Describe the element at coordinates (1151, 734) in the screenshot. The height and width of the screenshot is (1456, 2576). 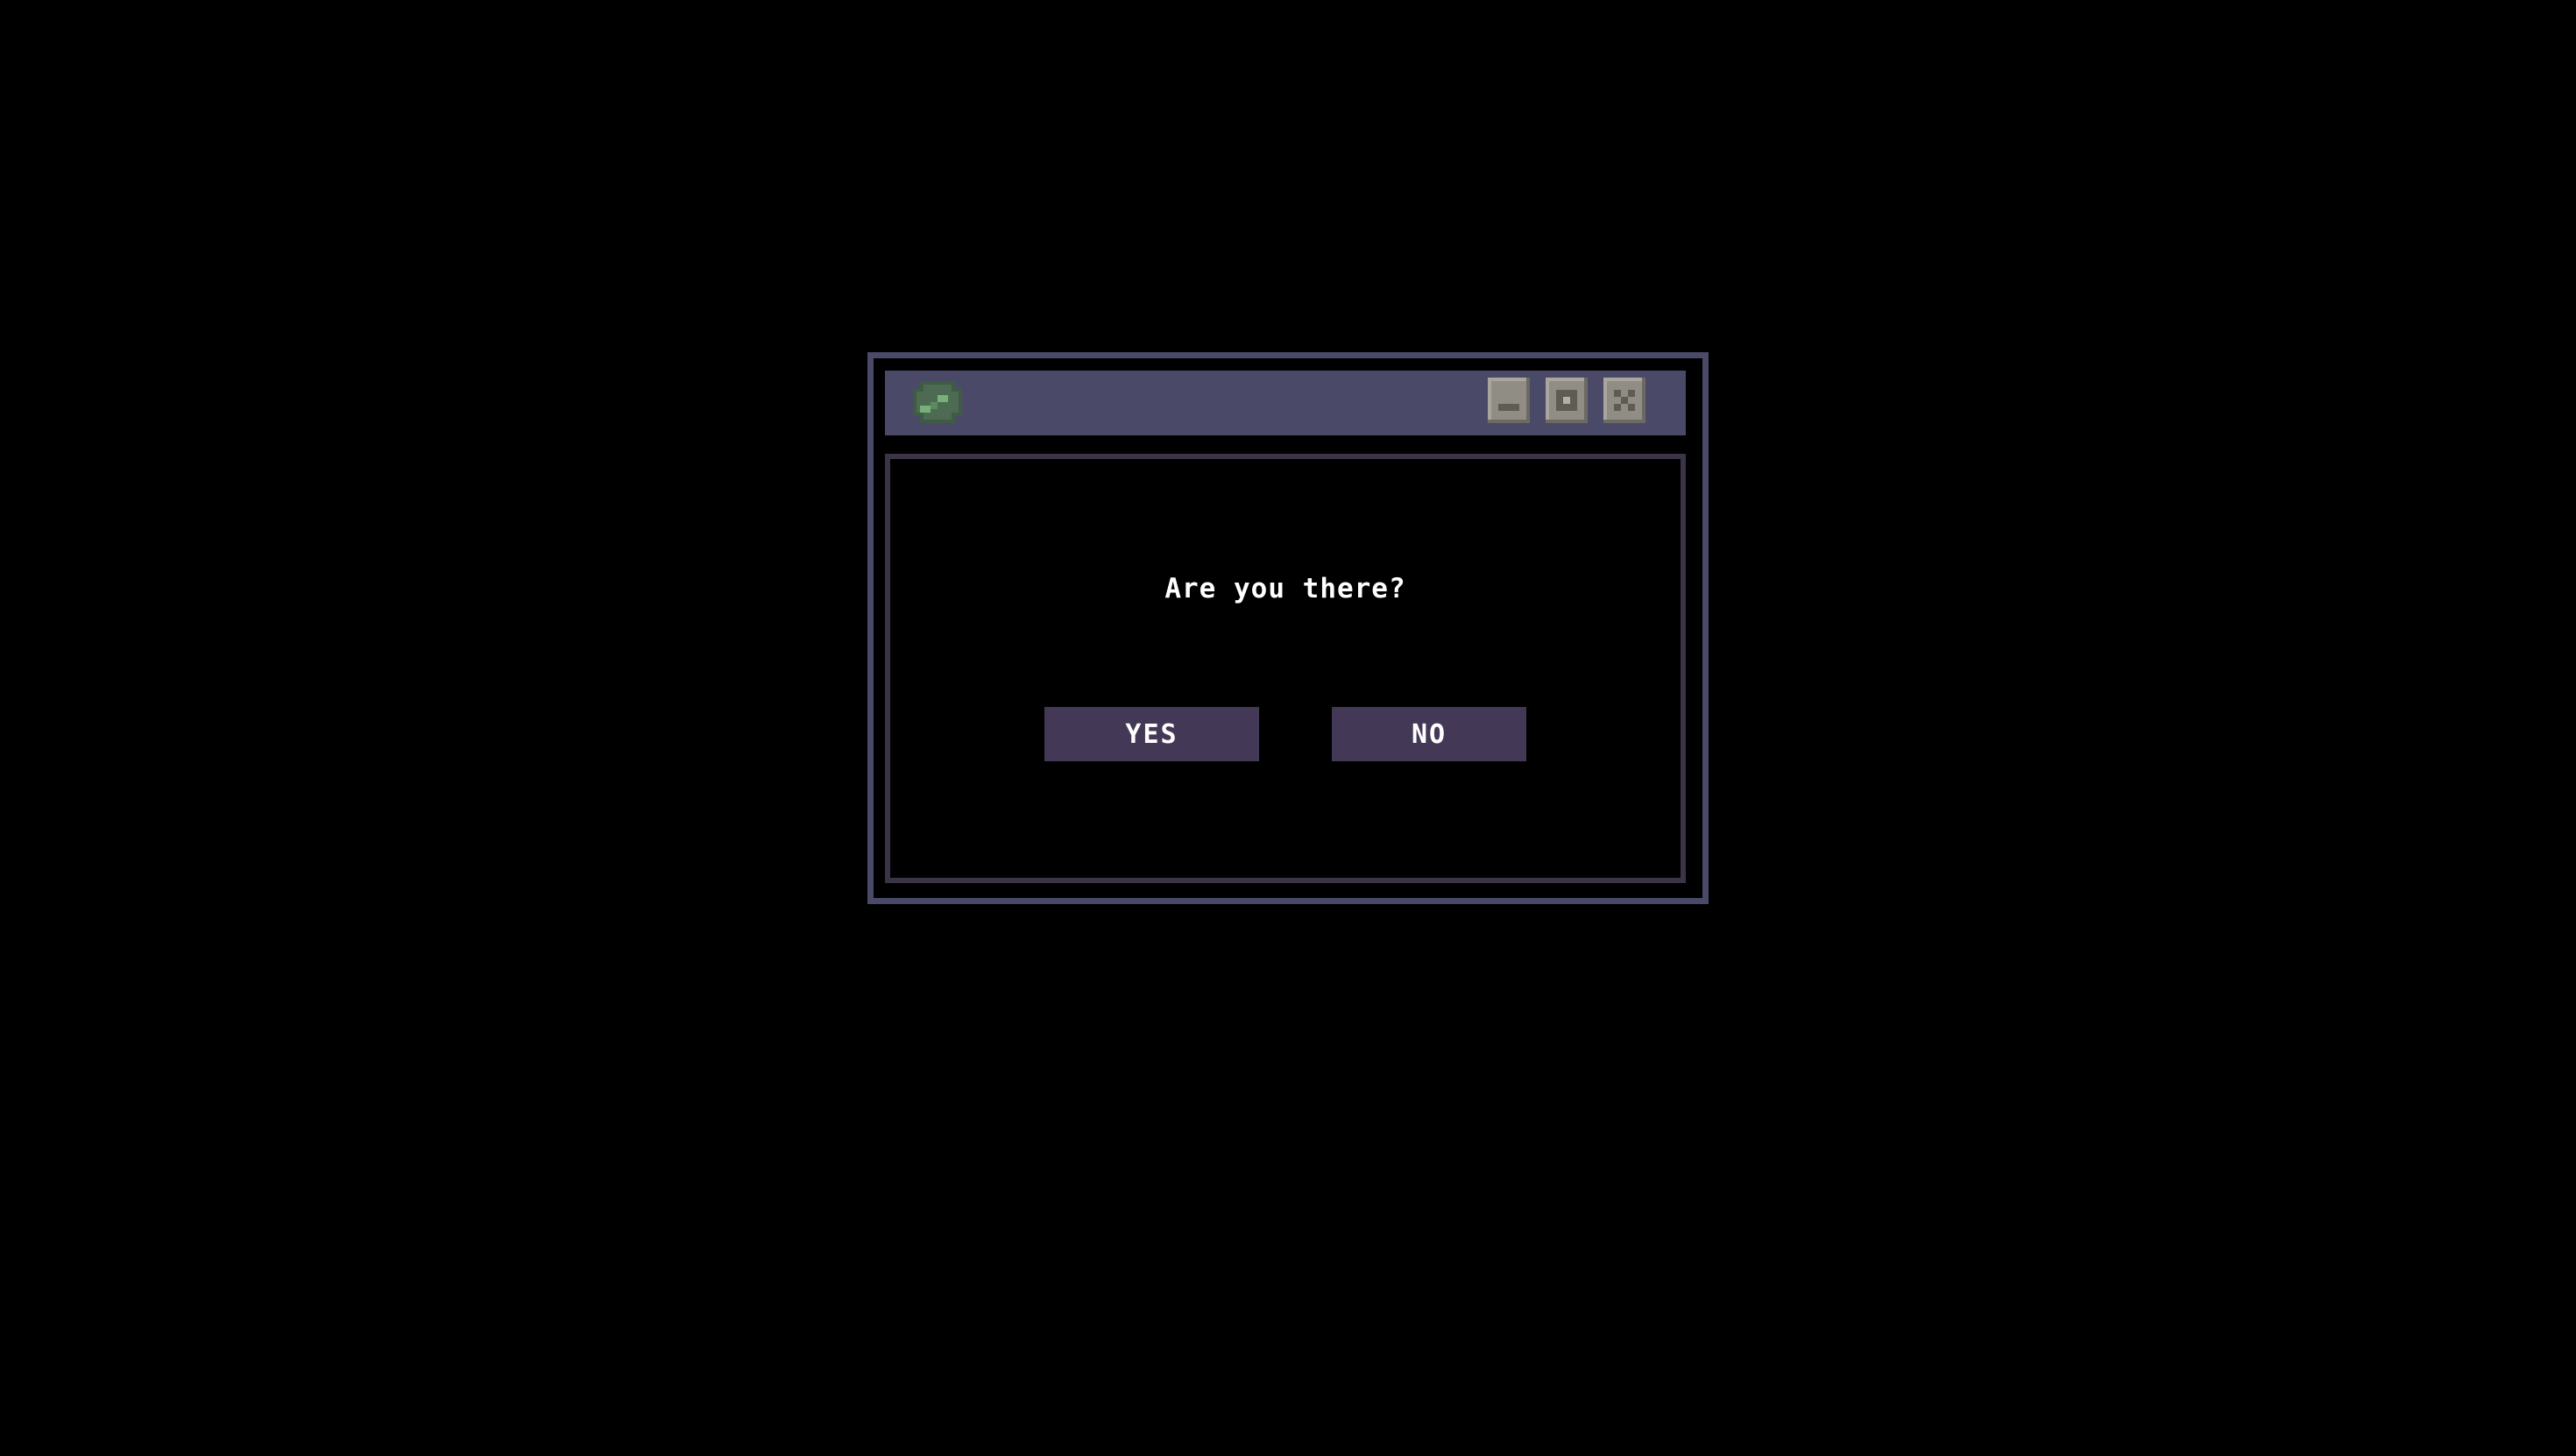
I see `yes-button: YES` at that location.